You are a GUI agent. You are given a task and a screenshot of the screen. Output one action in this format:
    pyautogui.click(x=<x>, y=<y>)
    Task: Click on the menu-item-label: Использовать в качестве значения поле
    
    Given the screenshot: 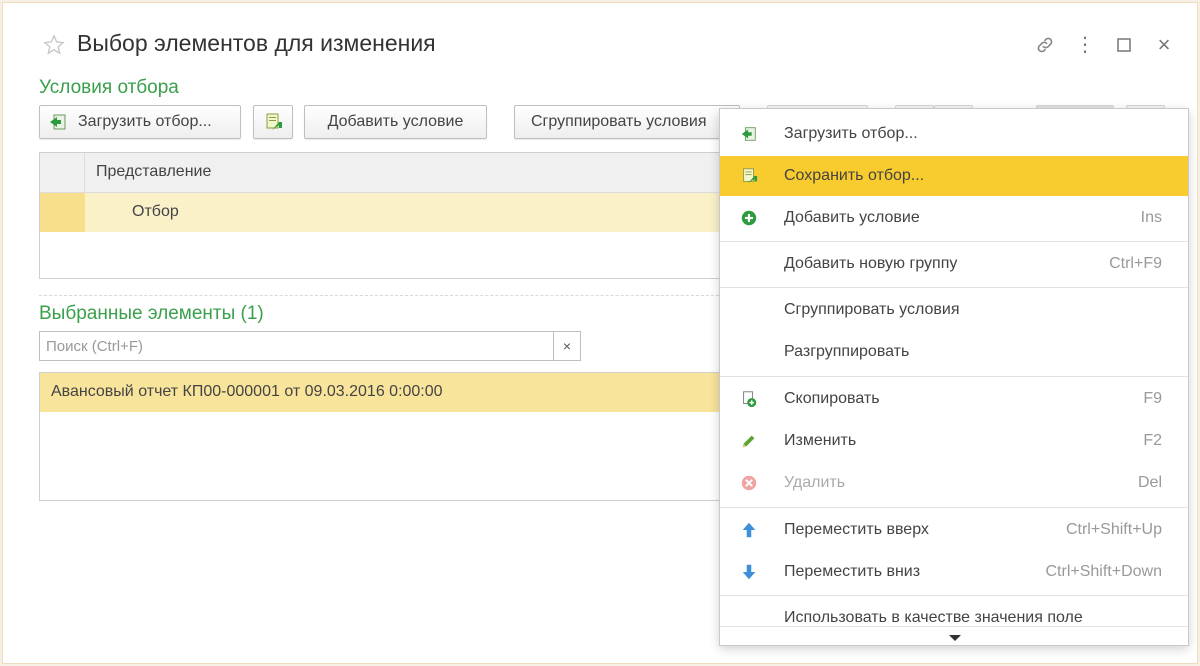 What is the action you would take?
    pyautogui.click(x=933, y=617)
    